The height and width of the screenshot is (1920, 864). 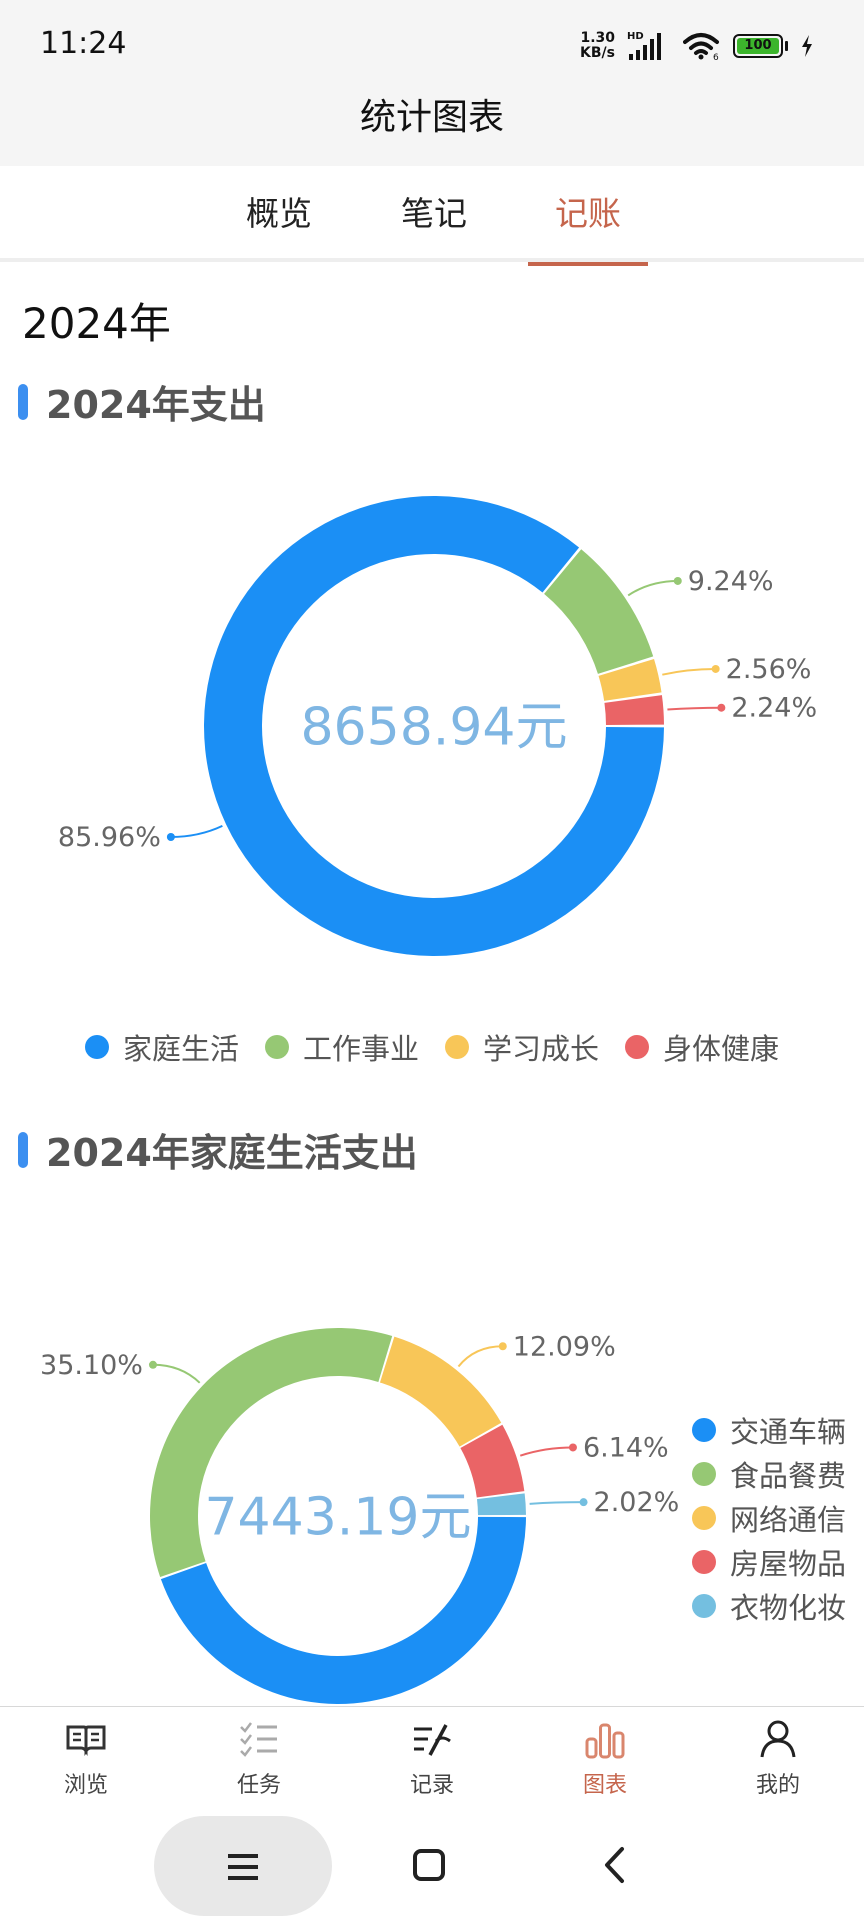 I want to click on tab-notes: 笔记, so click(x=434, y=214).